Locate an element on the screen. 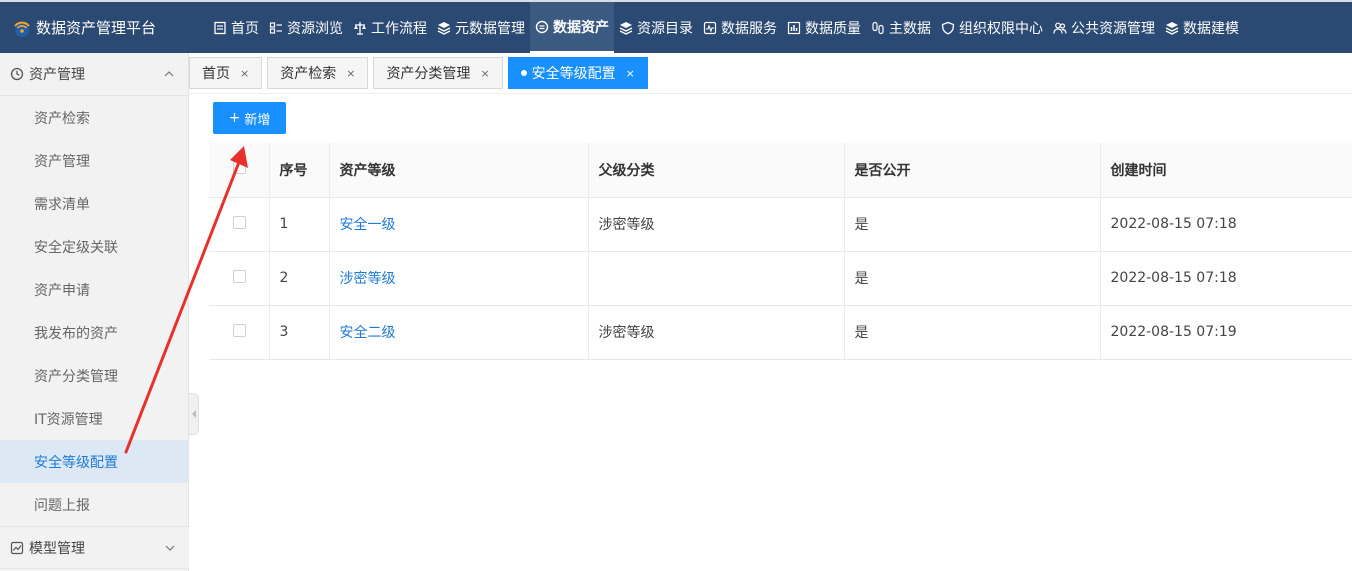 The width and height of the screenshot is (1352, 571). nav-item-resource-catalog: 资源目录 is located at coordinates (656, 27).